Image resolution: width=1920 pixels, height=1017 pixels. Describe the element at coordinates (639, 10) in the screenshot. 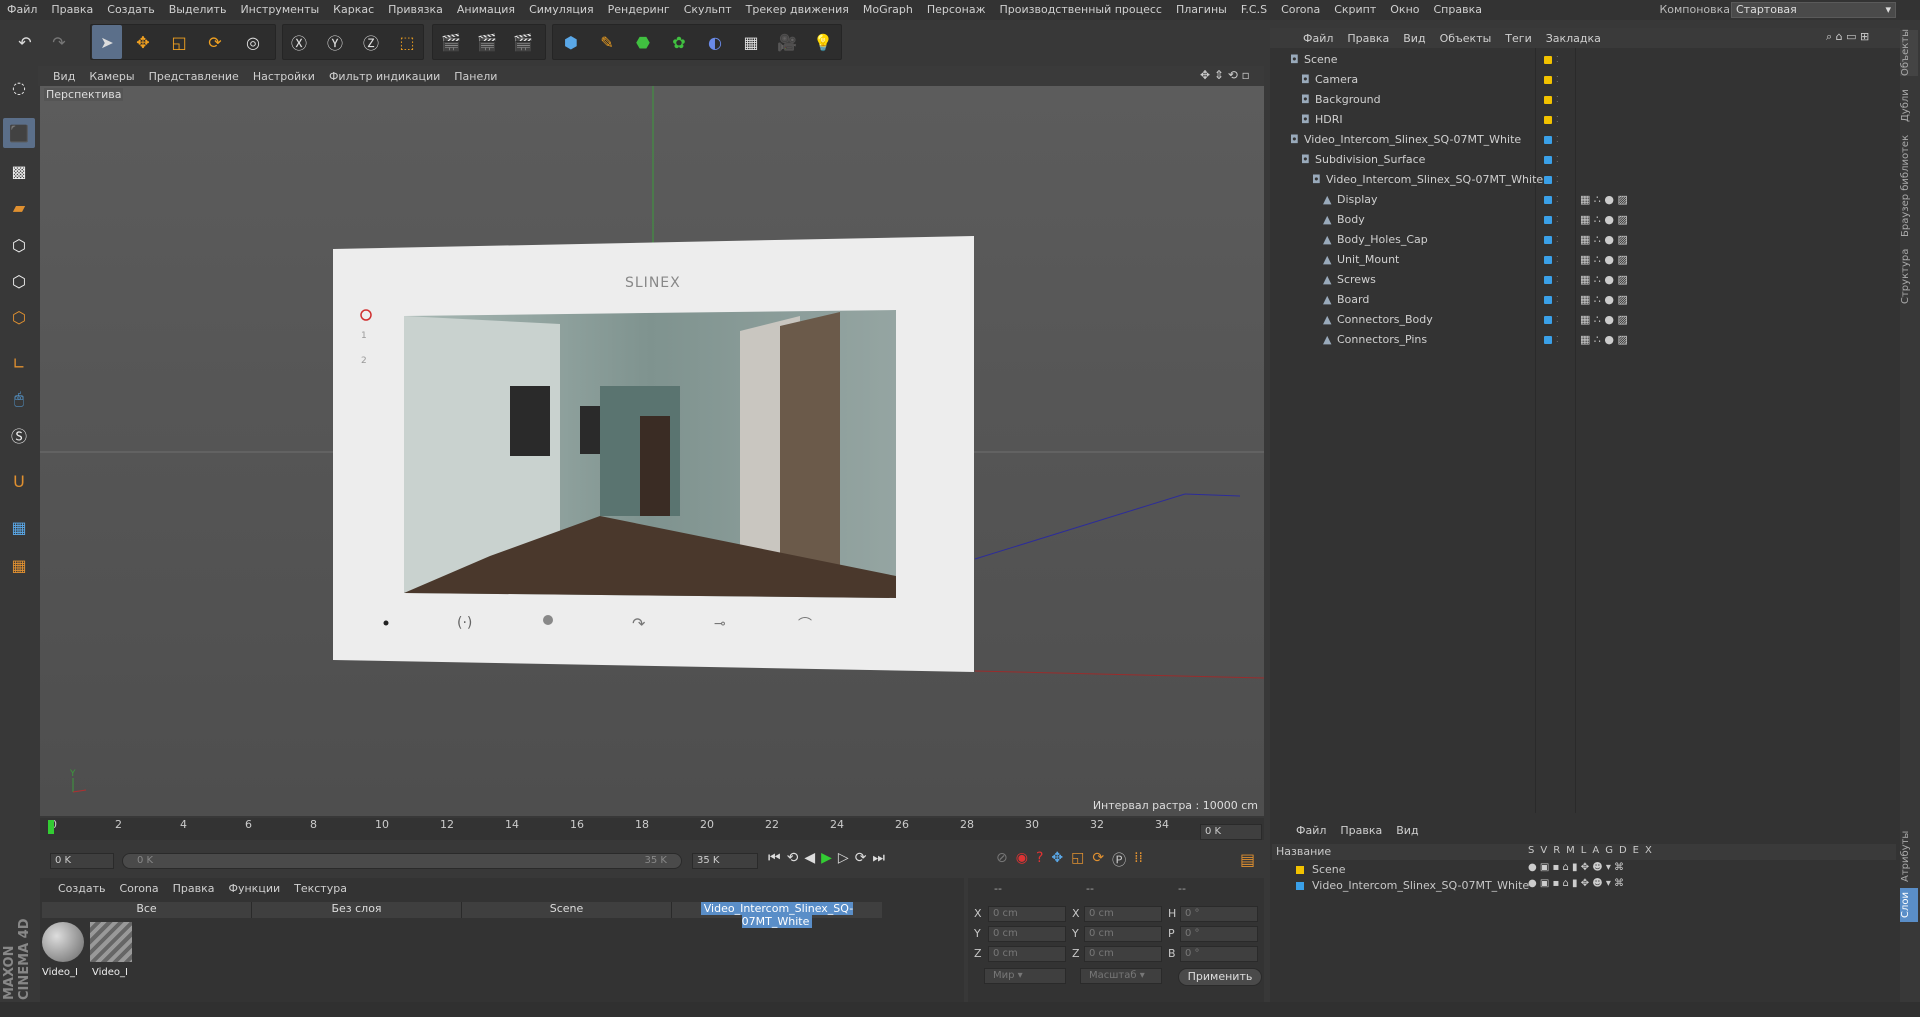

I see `menu-render: Рендеринг` at that location.